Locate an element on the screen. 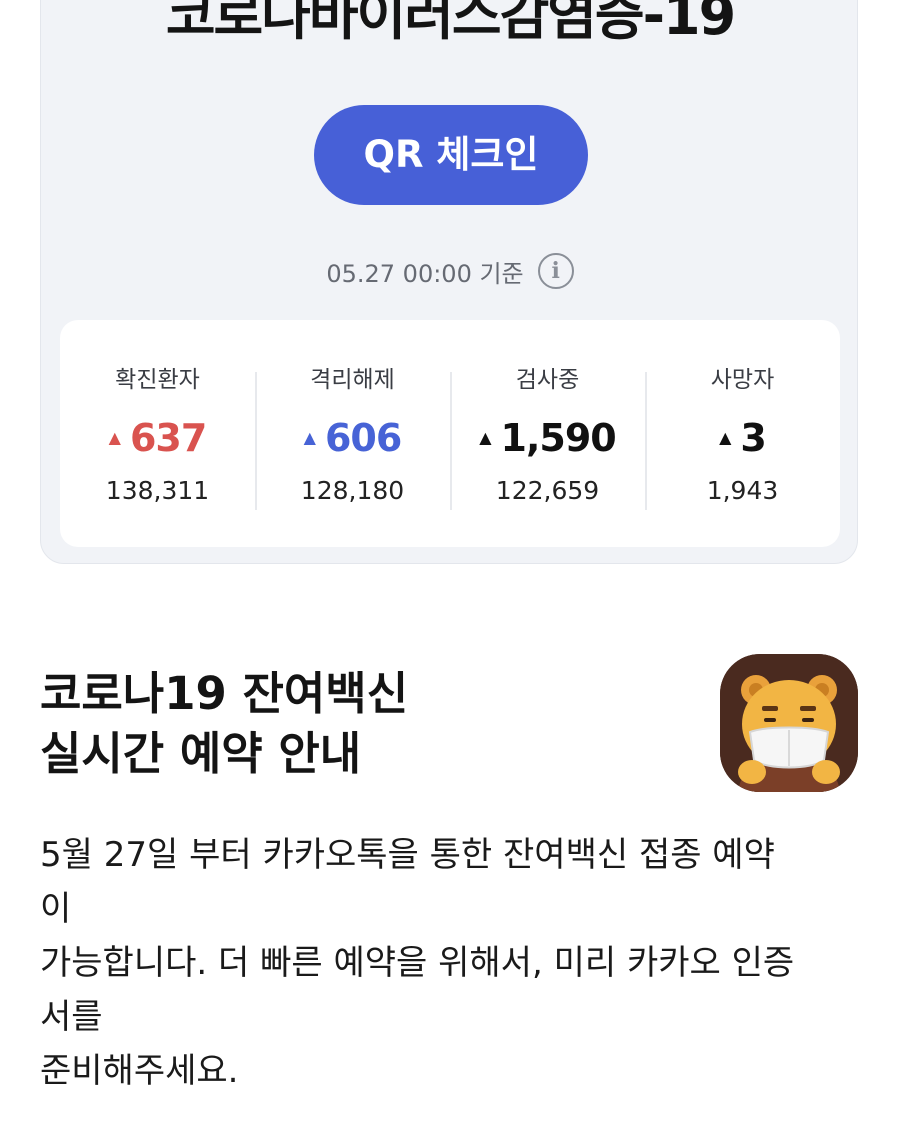  stat-delta-value: 606 is located at coordinates (363, 438).